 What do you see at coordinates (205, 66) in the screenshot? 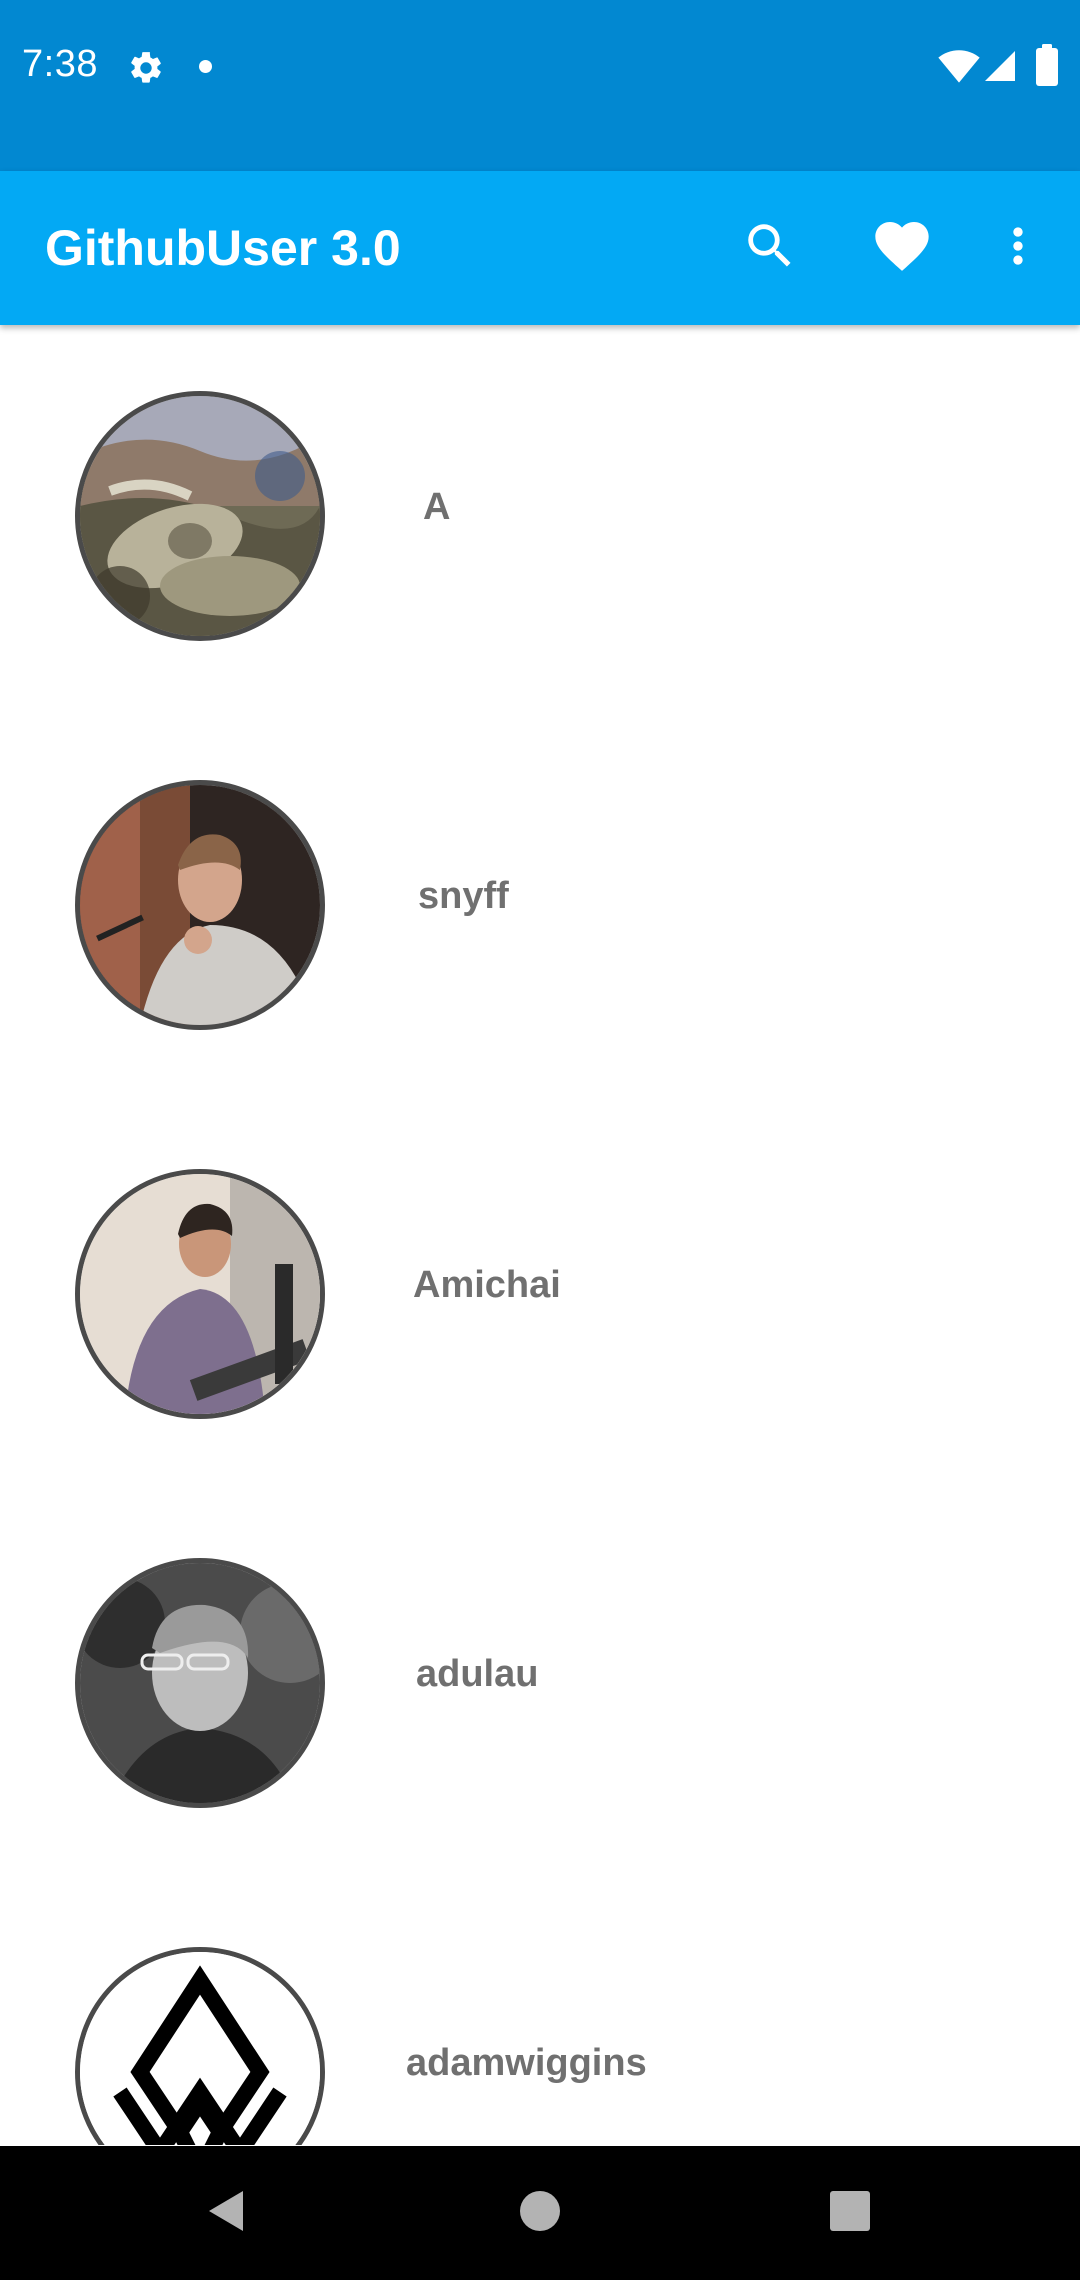
I see `notification-dot-icon` at bounding box center [205, 66].